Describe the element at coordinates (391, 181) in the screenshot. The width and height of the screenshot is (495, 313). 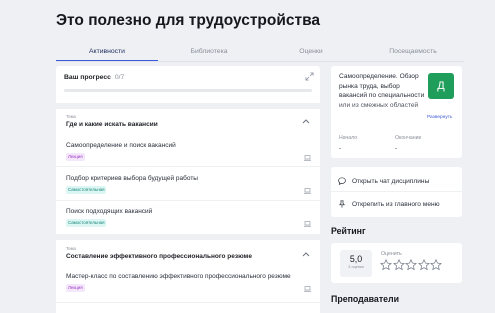
I see `open-chat-label: Открыть чат дисциплины` at that location.